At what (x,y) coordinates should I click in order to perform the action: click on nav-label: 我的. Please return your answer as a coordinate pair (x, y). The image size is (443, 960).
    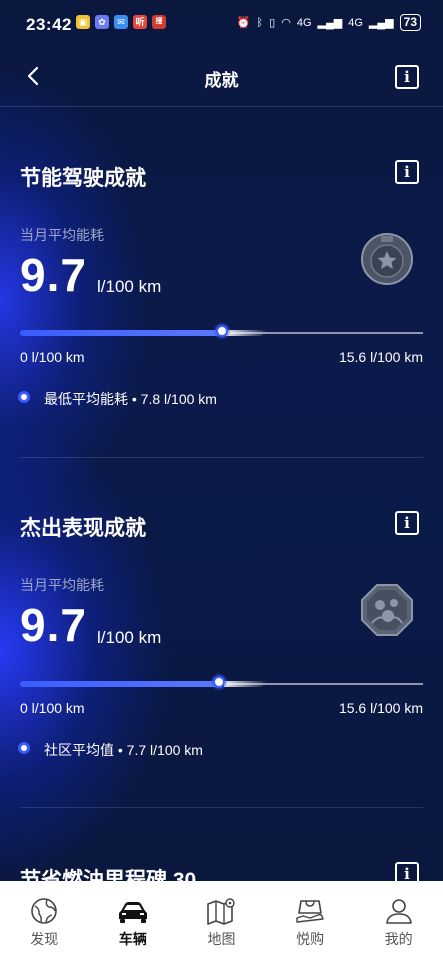
    Looking at the image, I should click on (398, 939).